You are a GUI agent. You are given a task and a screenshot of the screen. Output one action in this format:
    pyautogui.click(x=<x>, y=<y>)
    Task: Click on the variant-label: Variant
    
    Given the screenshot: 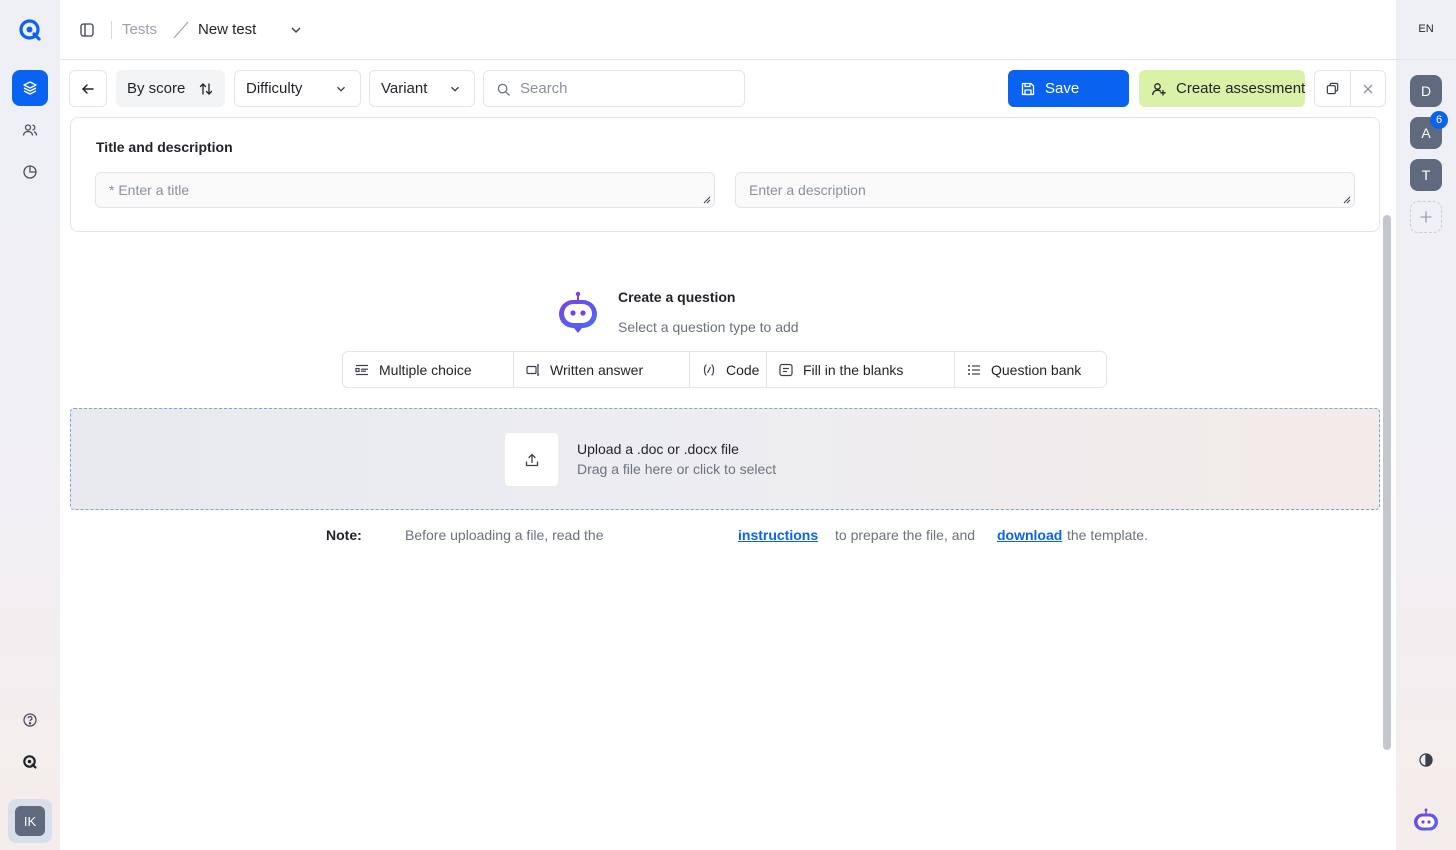 What is the action you would take?
    pyautogui.click(x=404, y=88)
    